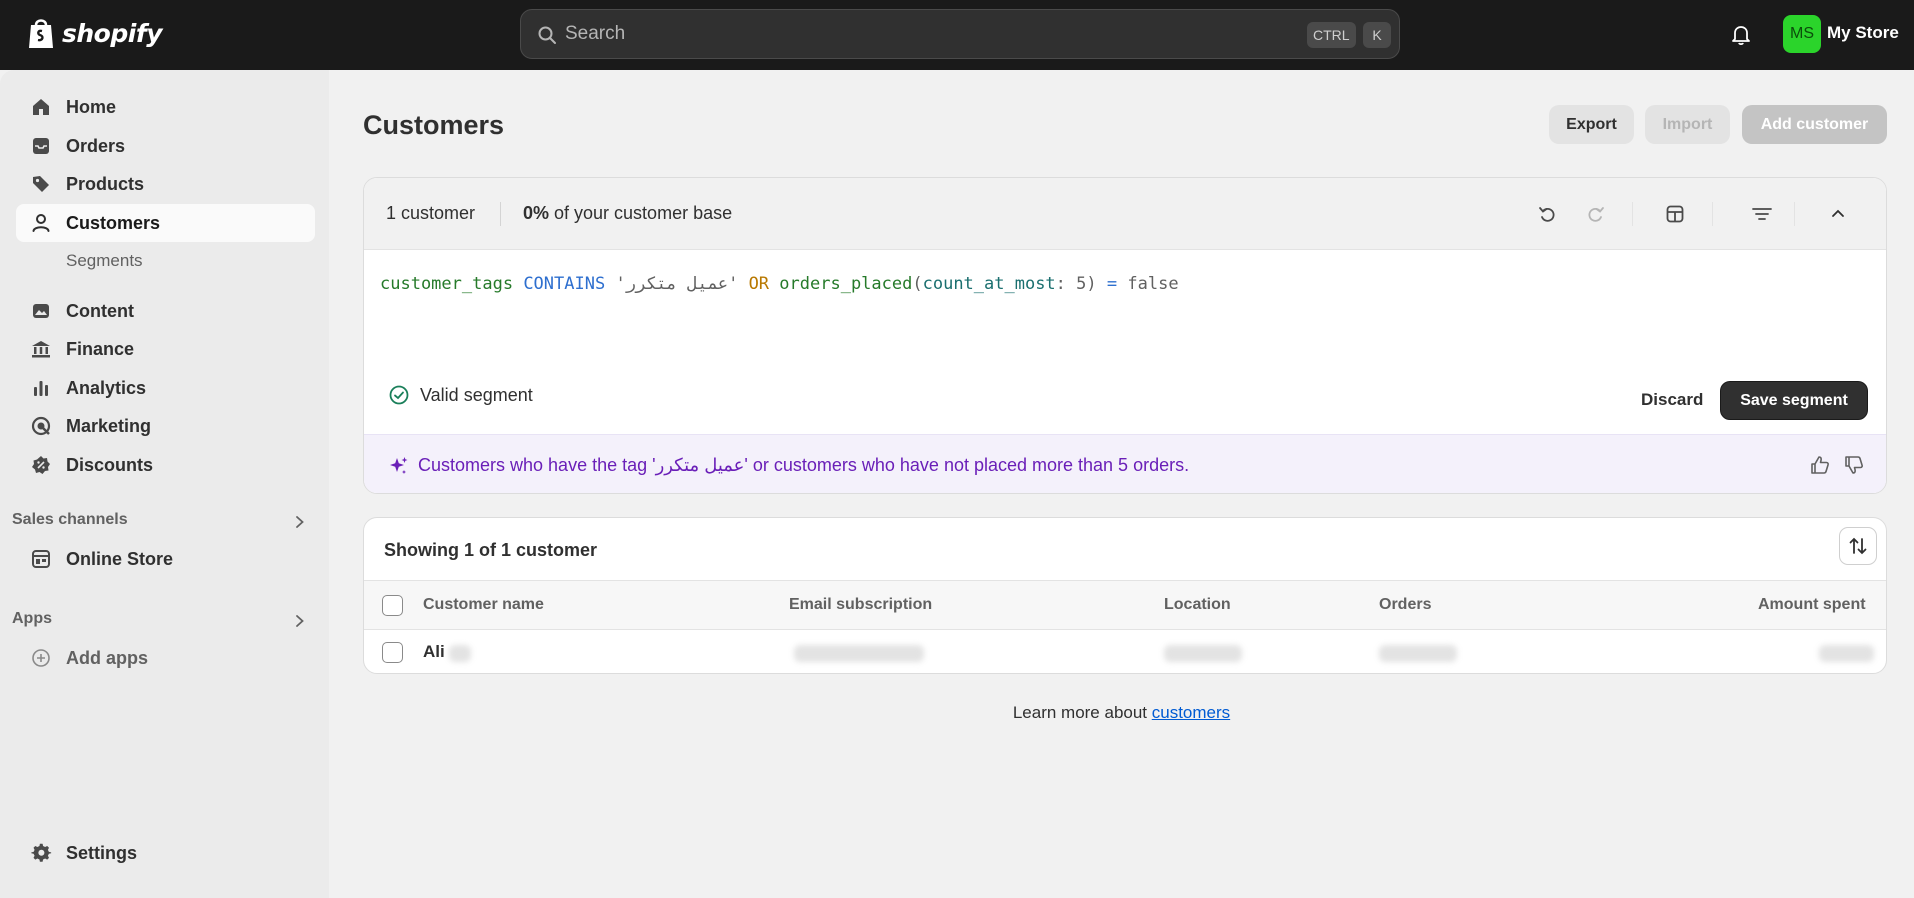 This screenshot has height=898, width=1914. What do you see at coordinates (165, 853) in the screenshot?
I see `sidebar-item-settings: Settings` at bounding box center [165, 853].